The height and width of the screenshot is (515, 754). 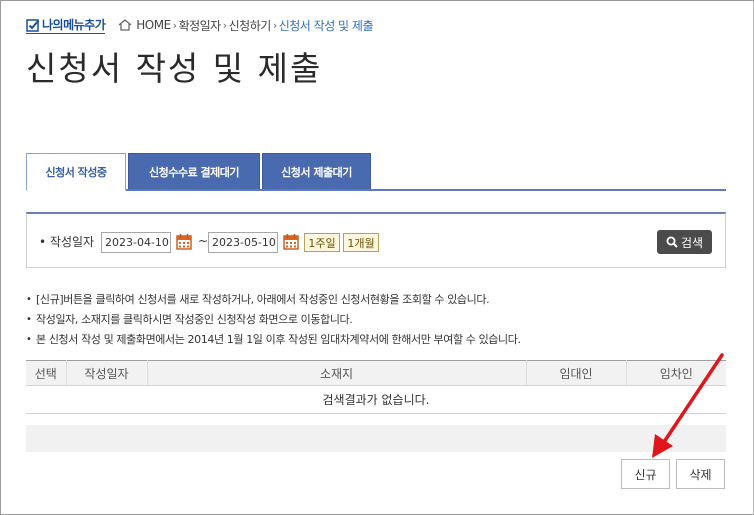 I want to click on table-header-row: 선택 작성일자 소재지 임대인 임차인, so click(x=376, y=373).